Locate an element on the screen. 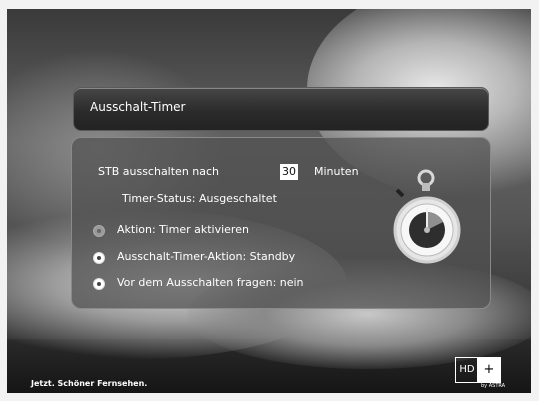 The height and width of the screenshot is (401, 539). logo-hd: HD is located at coordinates (467, 370).